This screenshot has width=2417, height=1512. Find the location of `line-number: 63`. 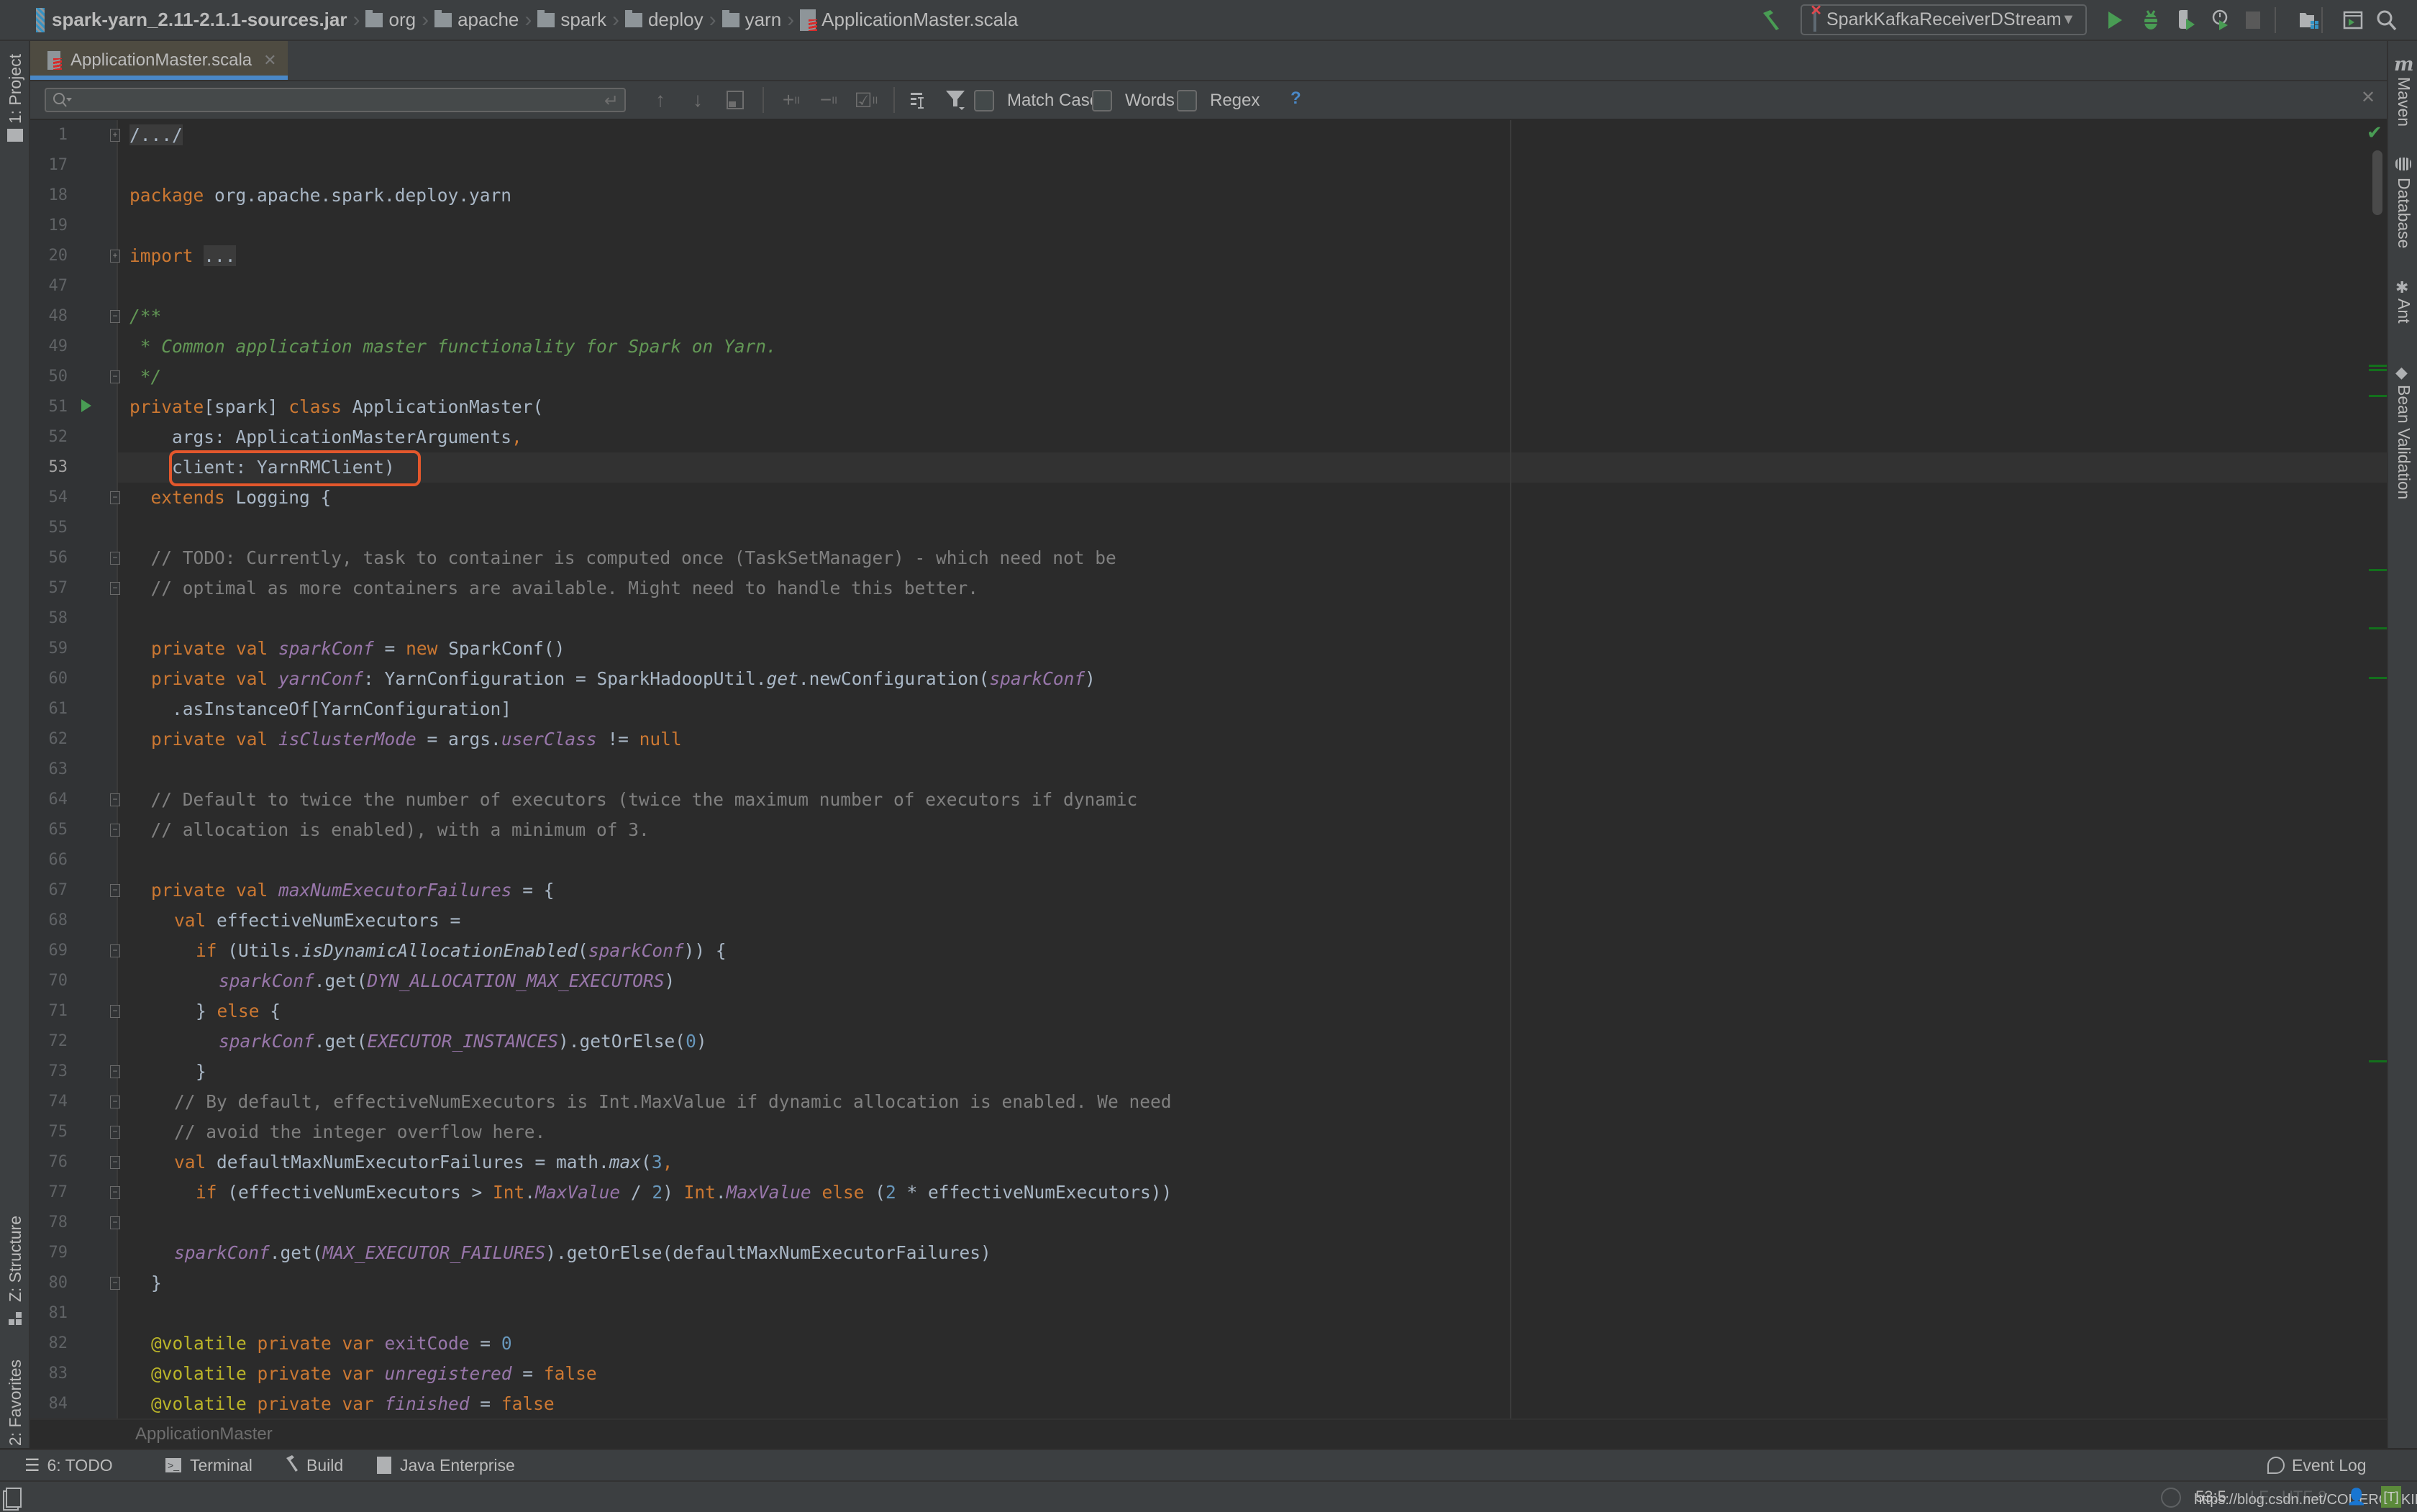

line-number: 63 is located at coordinates (49, 769).